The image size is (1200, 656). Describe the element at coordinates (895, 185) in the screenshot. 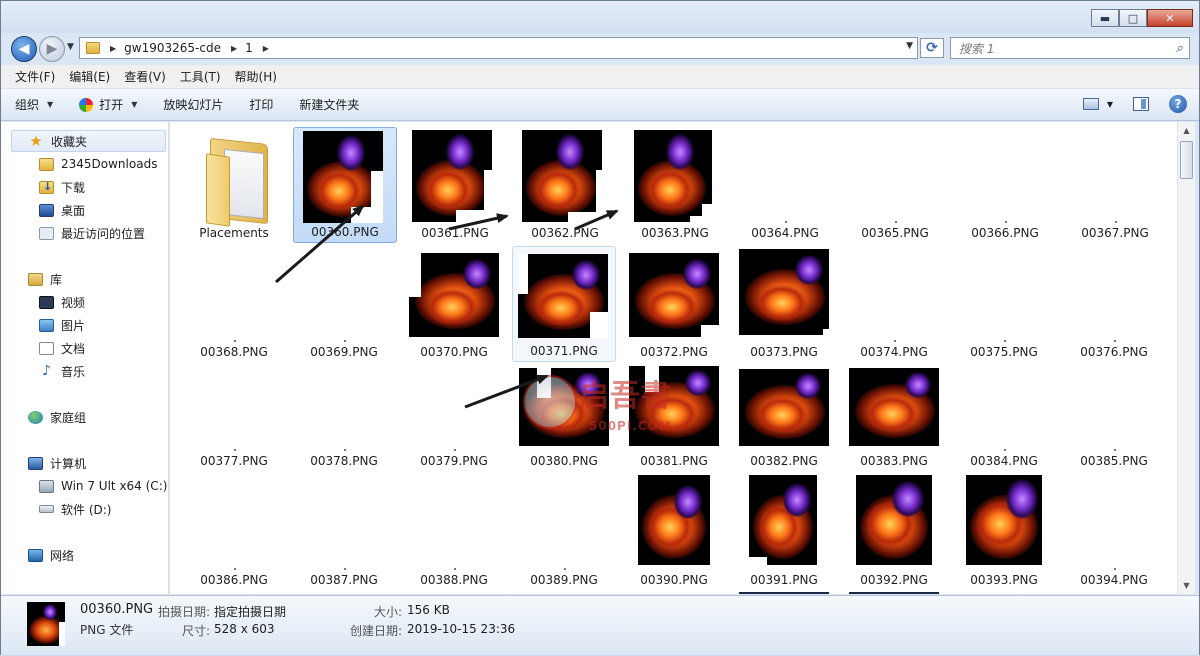

I see `file-item: 00365.PNG` at that location.